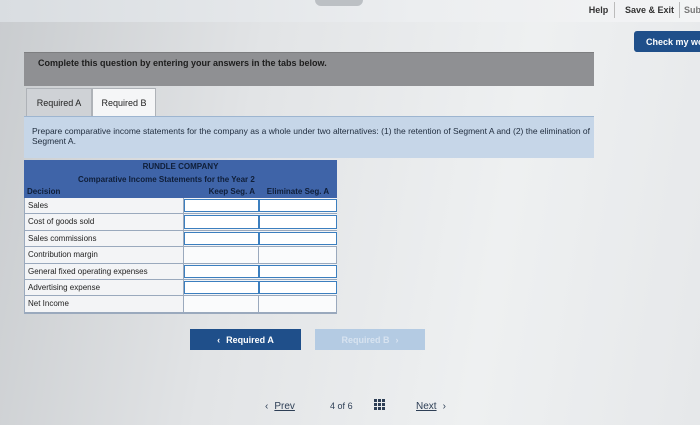  Describe the element at coordinates (180, 315) in the screenshot. I see `table-bottom-border` at that location.